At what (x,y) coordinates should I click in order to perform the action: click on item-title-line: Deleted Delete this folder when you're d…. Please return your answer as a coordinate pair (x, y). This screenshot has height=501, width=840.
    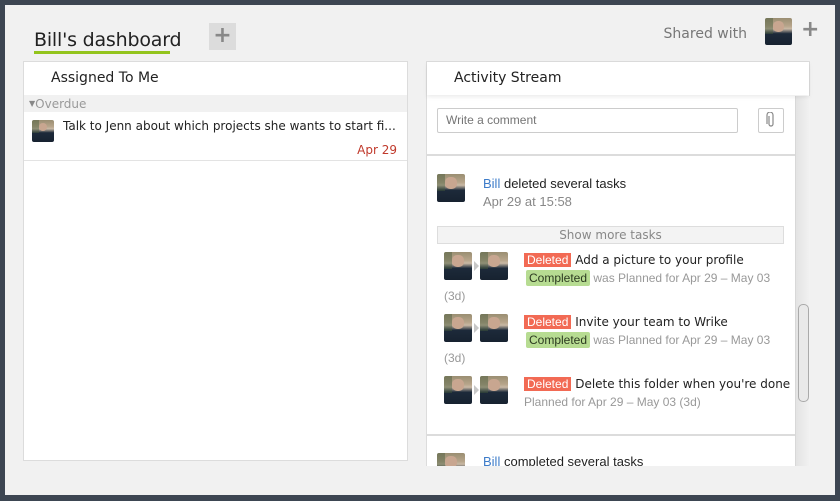
    Looking at the image, I should click on (657, 384).